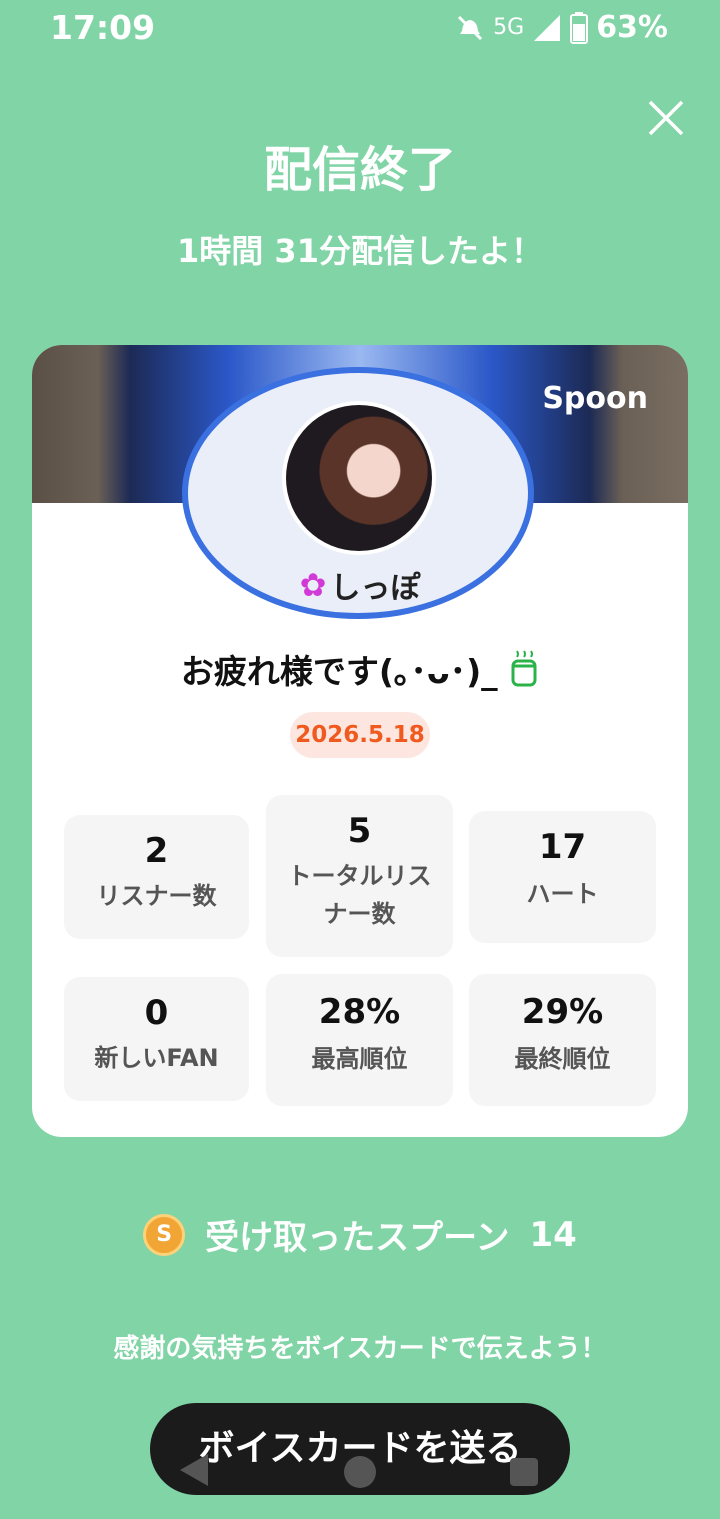  What do you see at coordinates (156, 1039) in the screenshot?
I see `stat-new-fans: 0 新しいFAN` at bounding box center [156, 1039].